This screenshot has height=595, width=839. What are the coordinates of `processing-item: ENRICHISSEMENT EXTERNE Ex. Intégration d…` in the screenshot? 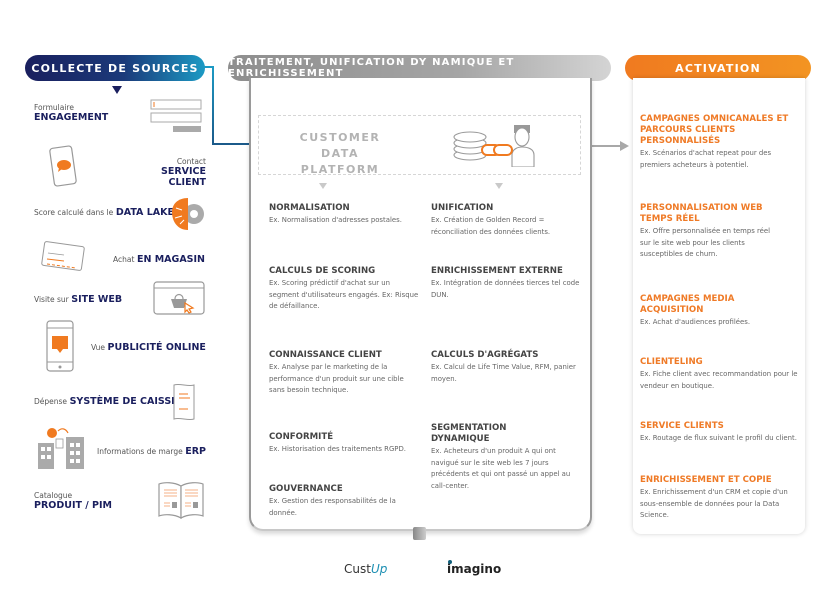 It's located at (506, 283).